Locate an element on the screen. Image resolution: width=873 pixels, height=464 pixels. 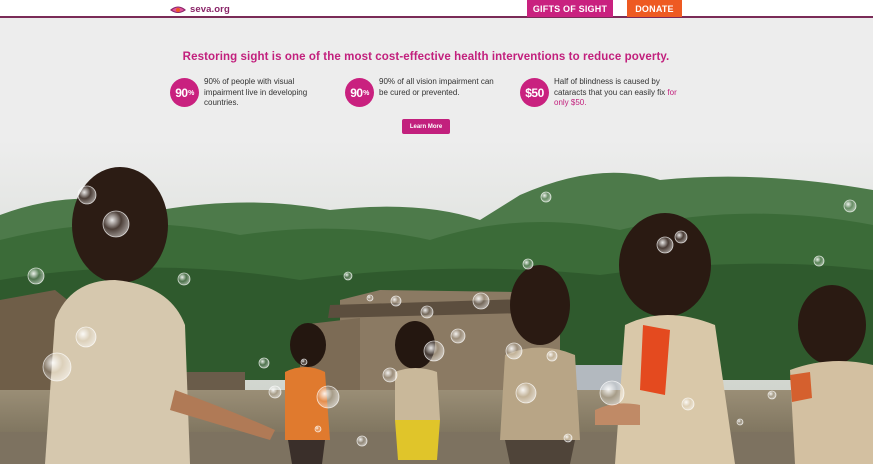
donate-button: DONATE is located at coordinates (654, 8).